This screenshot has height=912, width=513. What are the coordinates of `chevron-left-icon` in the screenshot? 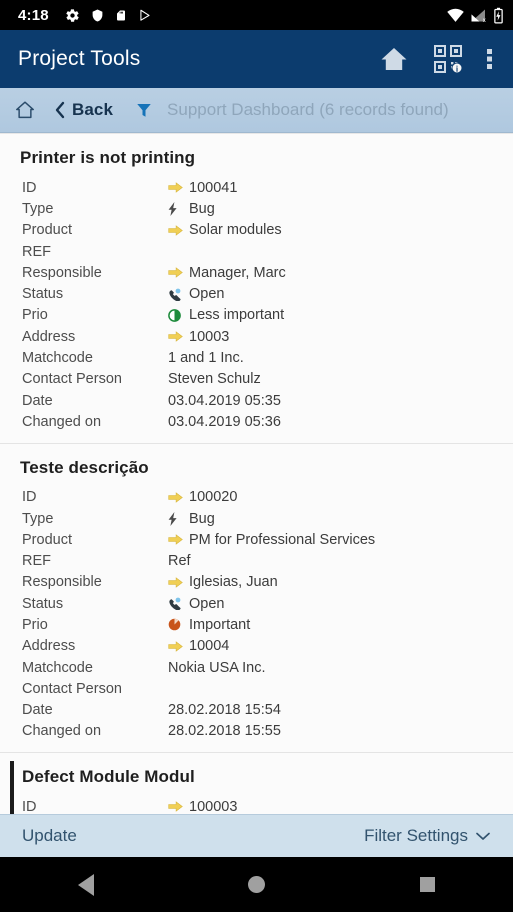 It's located at (60, 110).